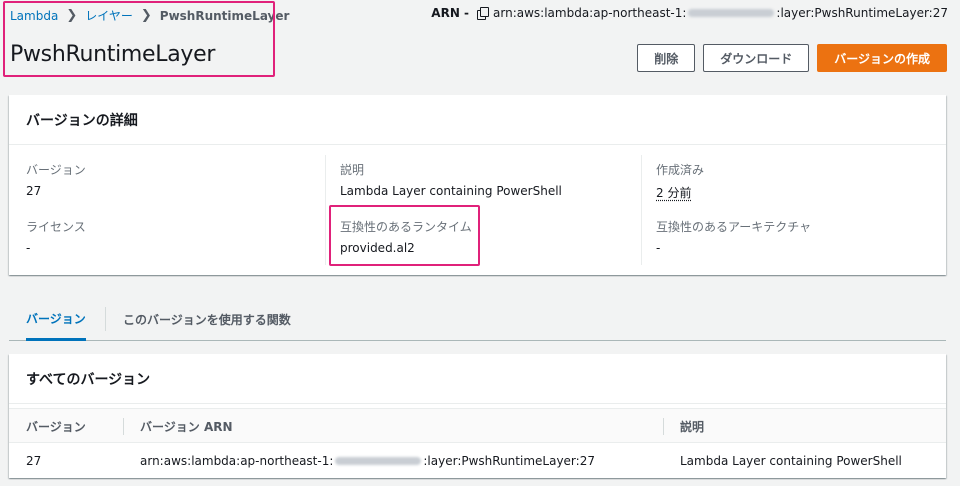 The height and width of the screenshot is (486, 960). Describe the element at coordinates (734, 227) in the screenshot. I see `field-label: 互換性のあるアーキテクチャ` at that location.